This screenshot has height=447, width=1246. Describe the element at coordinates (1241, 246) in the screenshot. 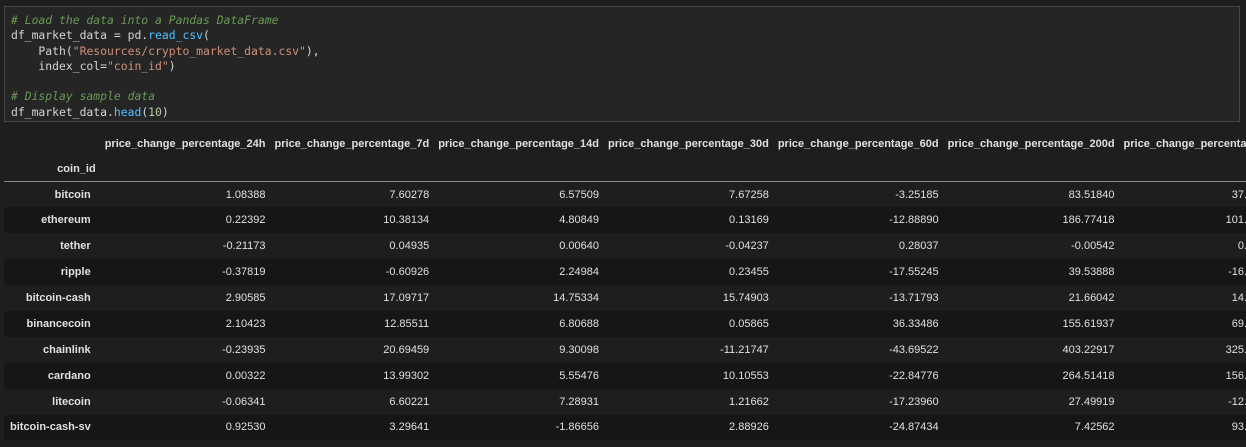

I see `table-cell: 0.01954` at that location.